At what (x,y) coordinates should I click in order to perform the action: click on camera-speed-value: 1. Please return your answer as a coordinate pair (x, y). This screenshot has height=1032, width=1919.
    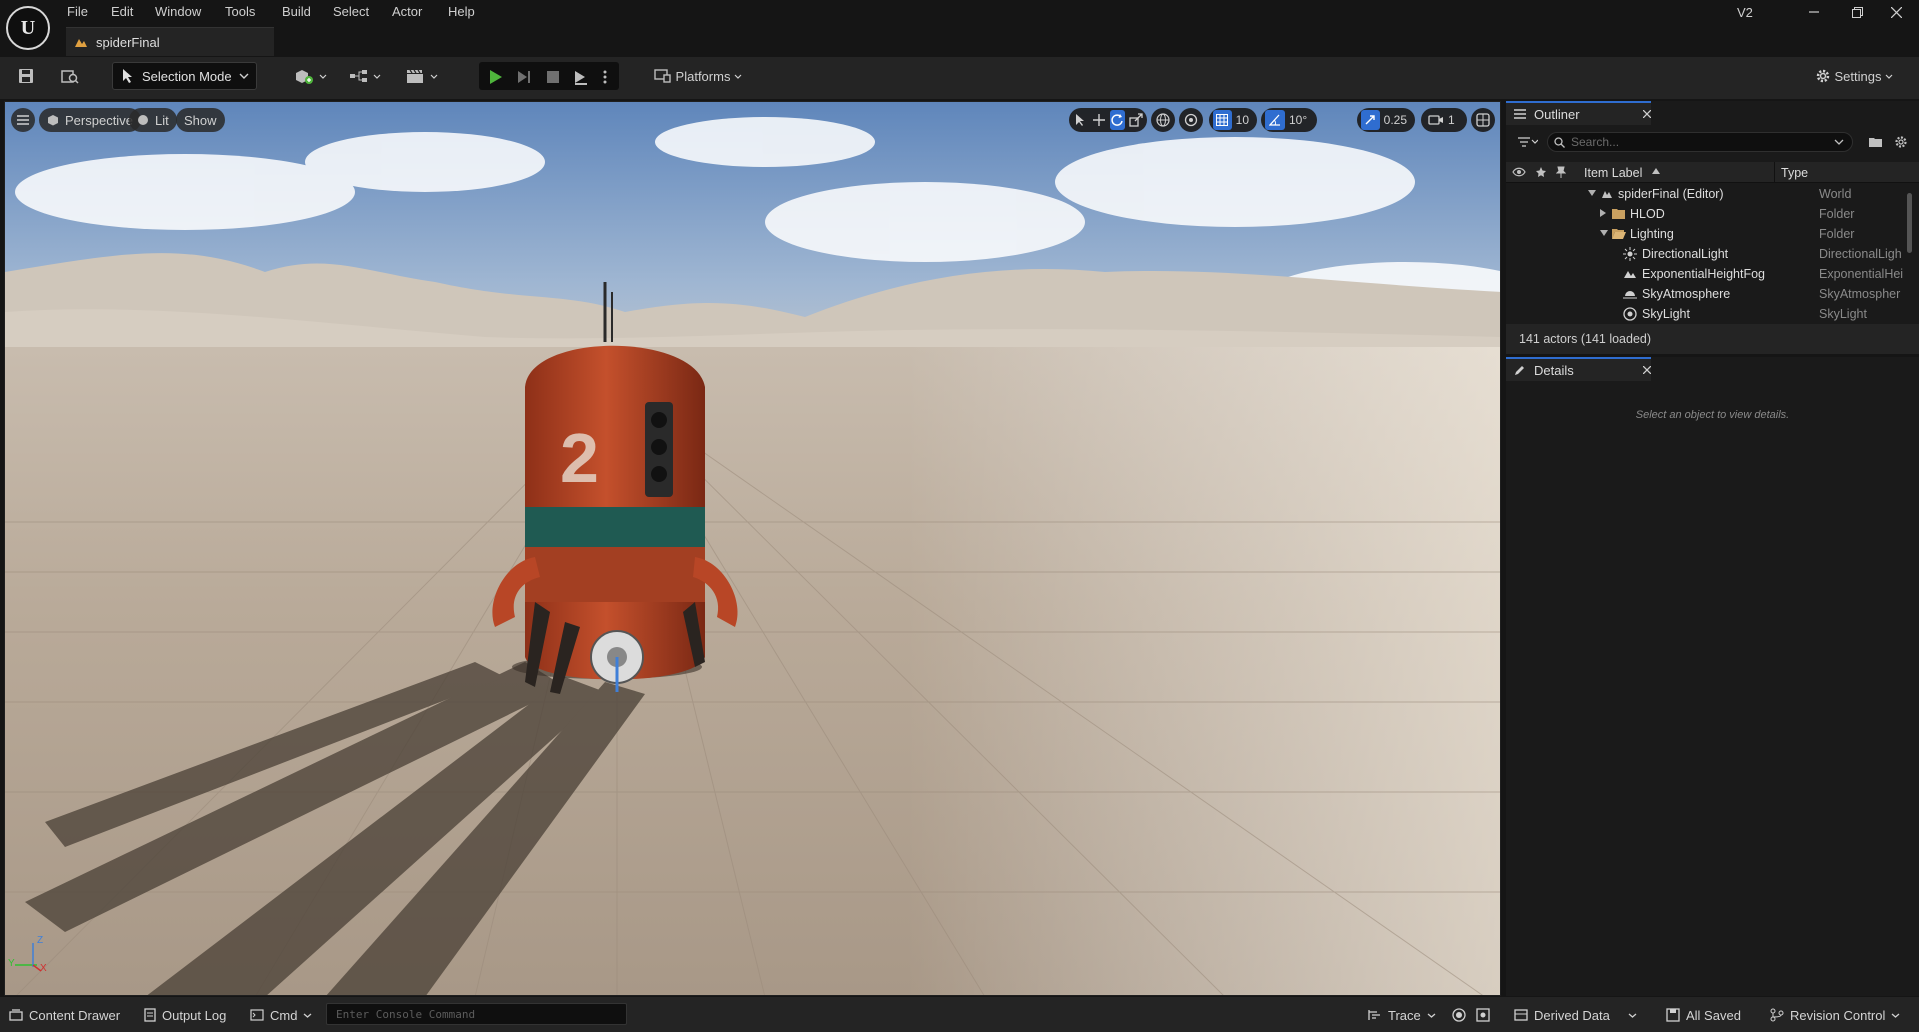
    Looking at the image, I should click on (1453, 120).